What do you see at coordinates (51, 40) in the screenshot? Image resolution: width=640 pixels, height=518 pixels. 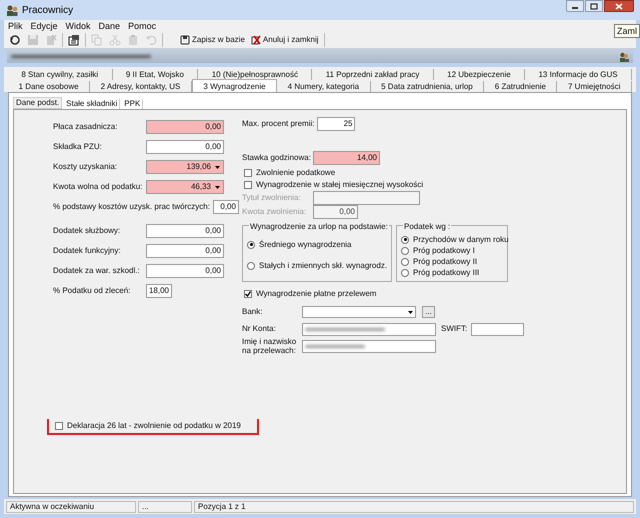 I see `delete-icon` at bounding box center [51, 40].